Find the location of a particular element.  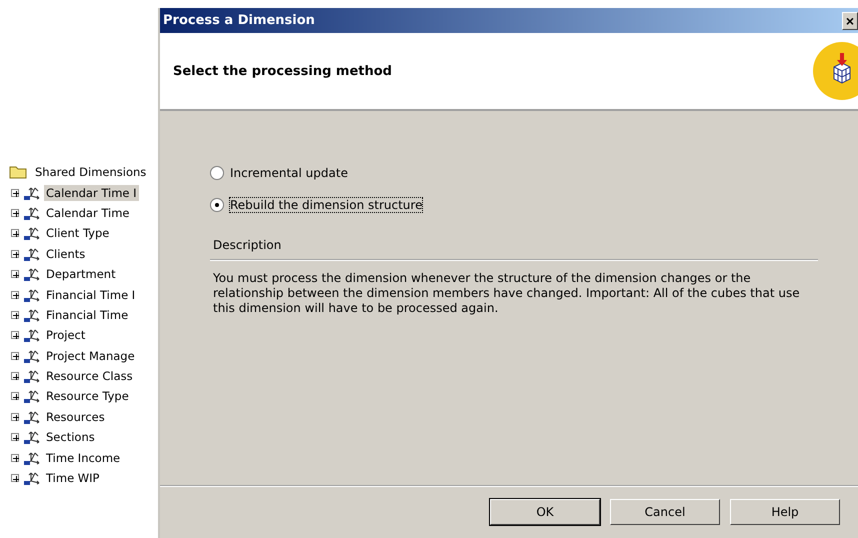

tree-item: Resource Class is located at coordinates (89, 376).